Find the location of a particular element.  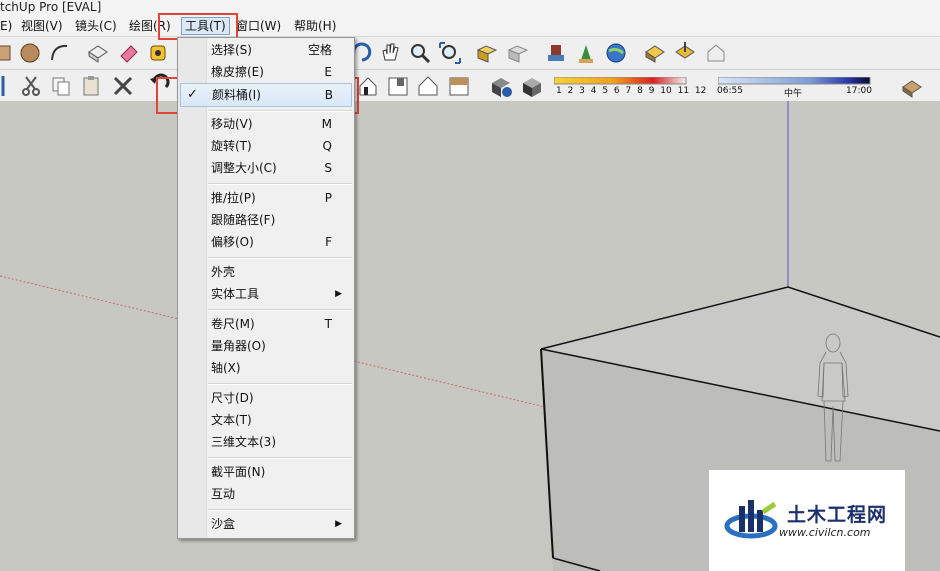

tools-menu-highlight is located at coordinates (198, 26).